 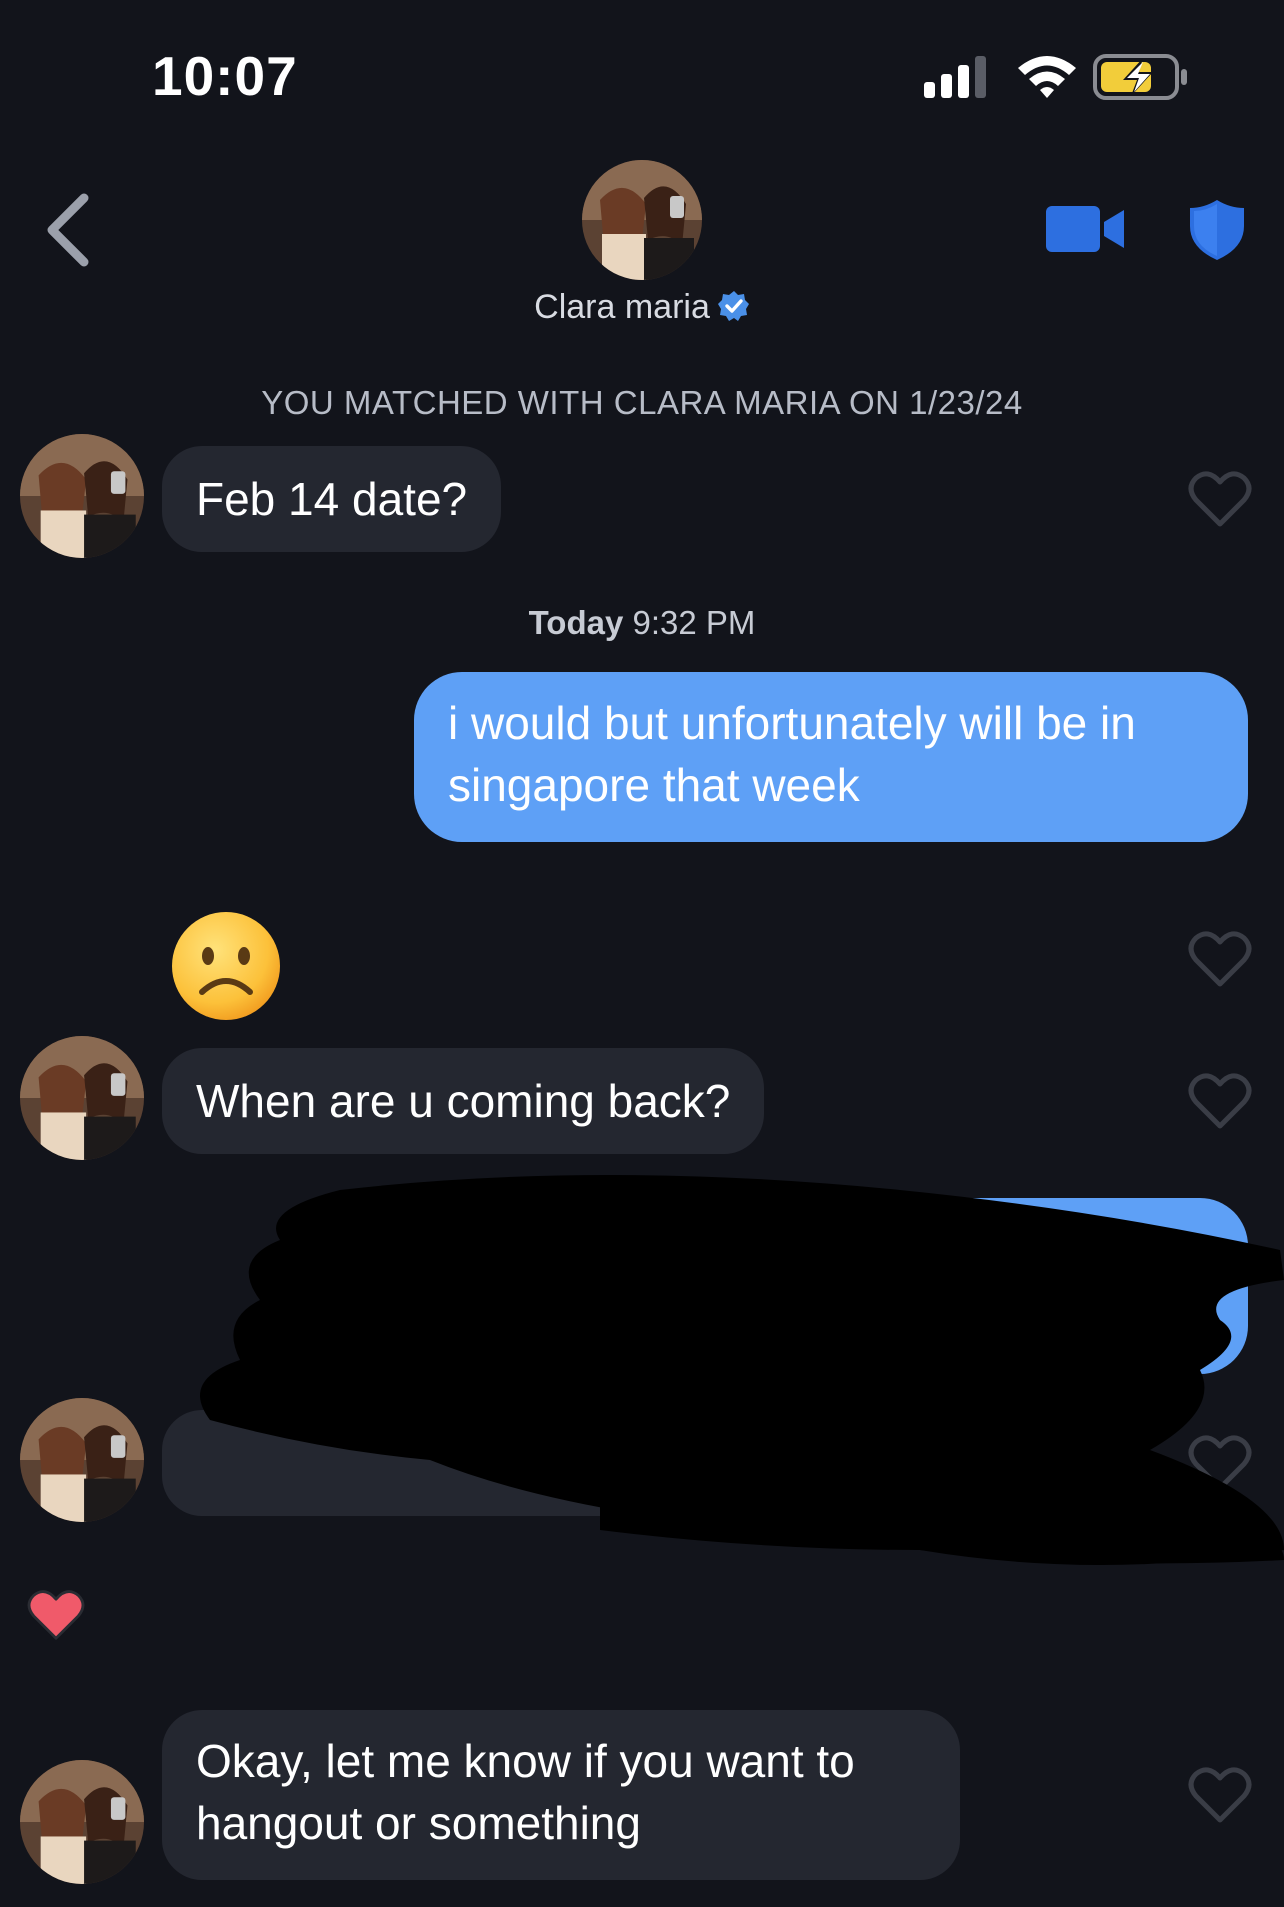 I want to click on status-time: 10:07, so click(x=225, y=76).